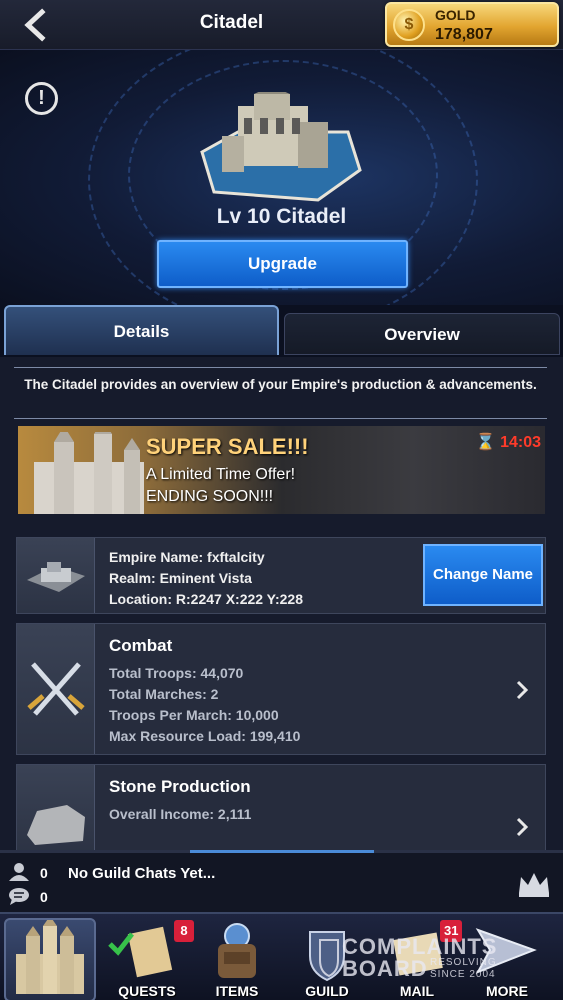  Describe the element at coordinates (329, 958) in the screenshot. I see `watermark-shield-icon` at that location.